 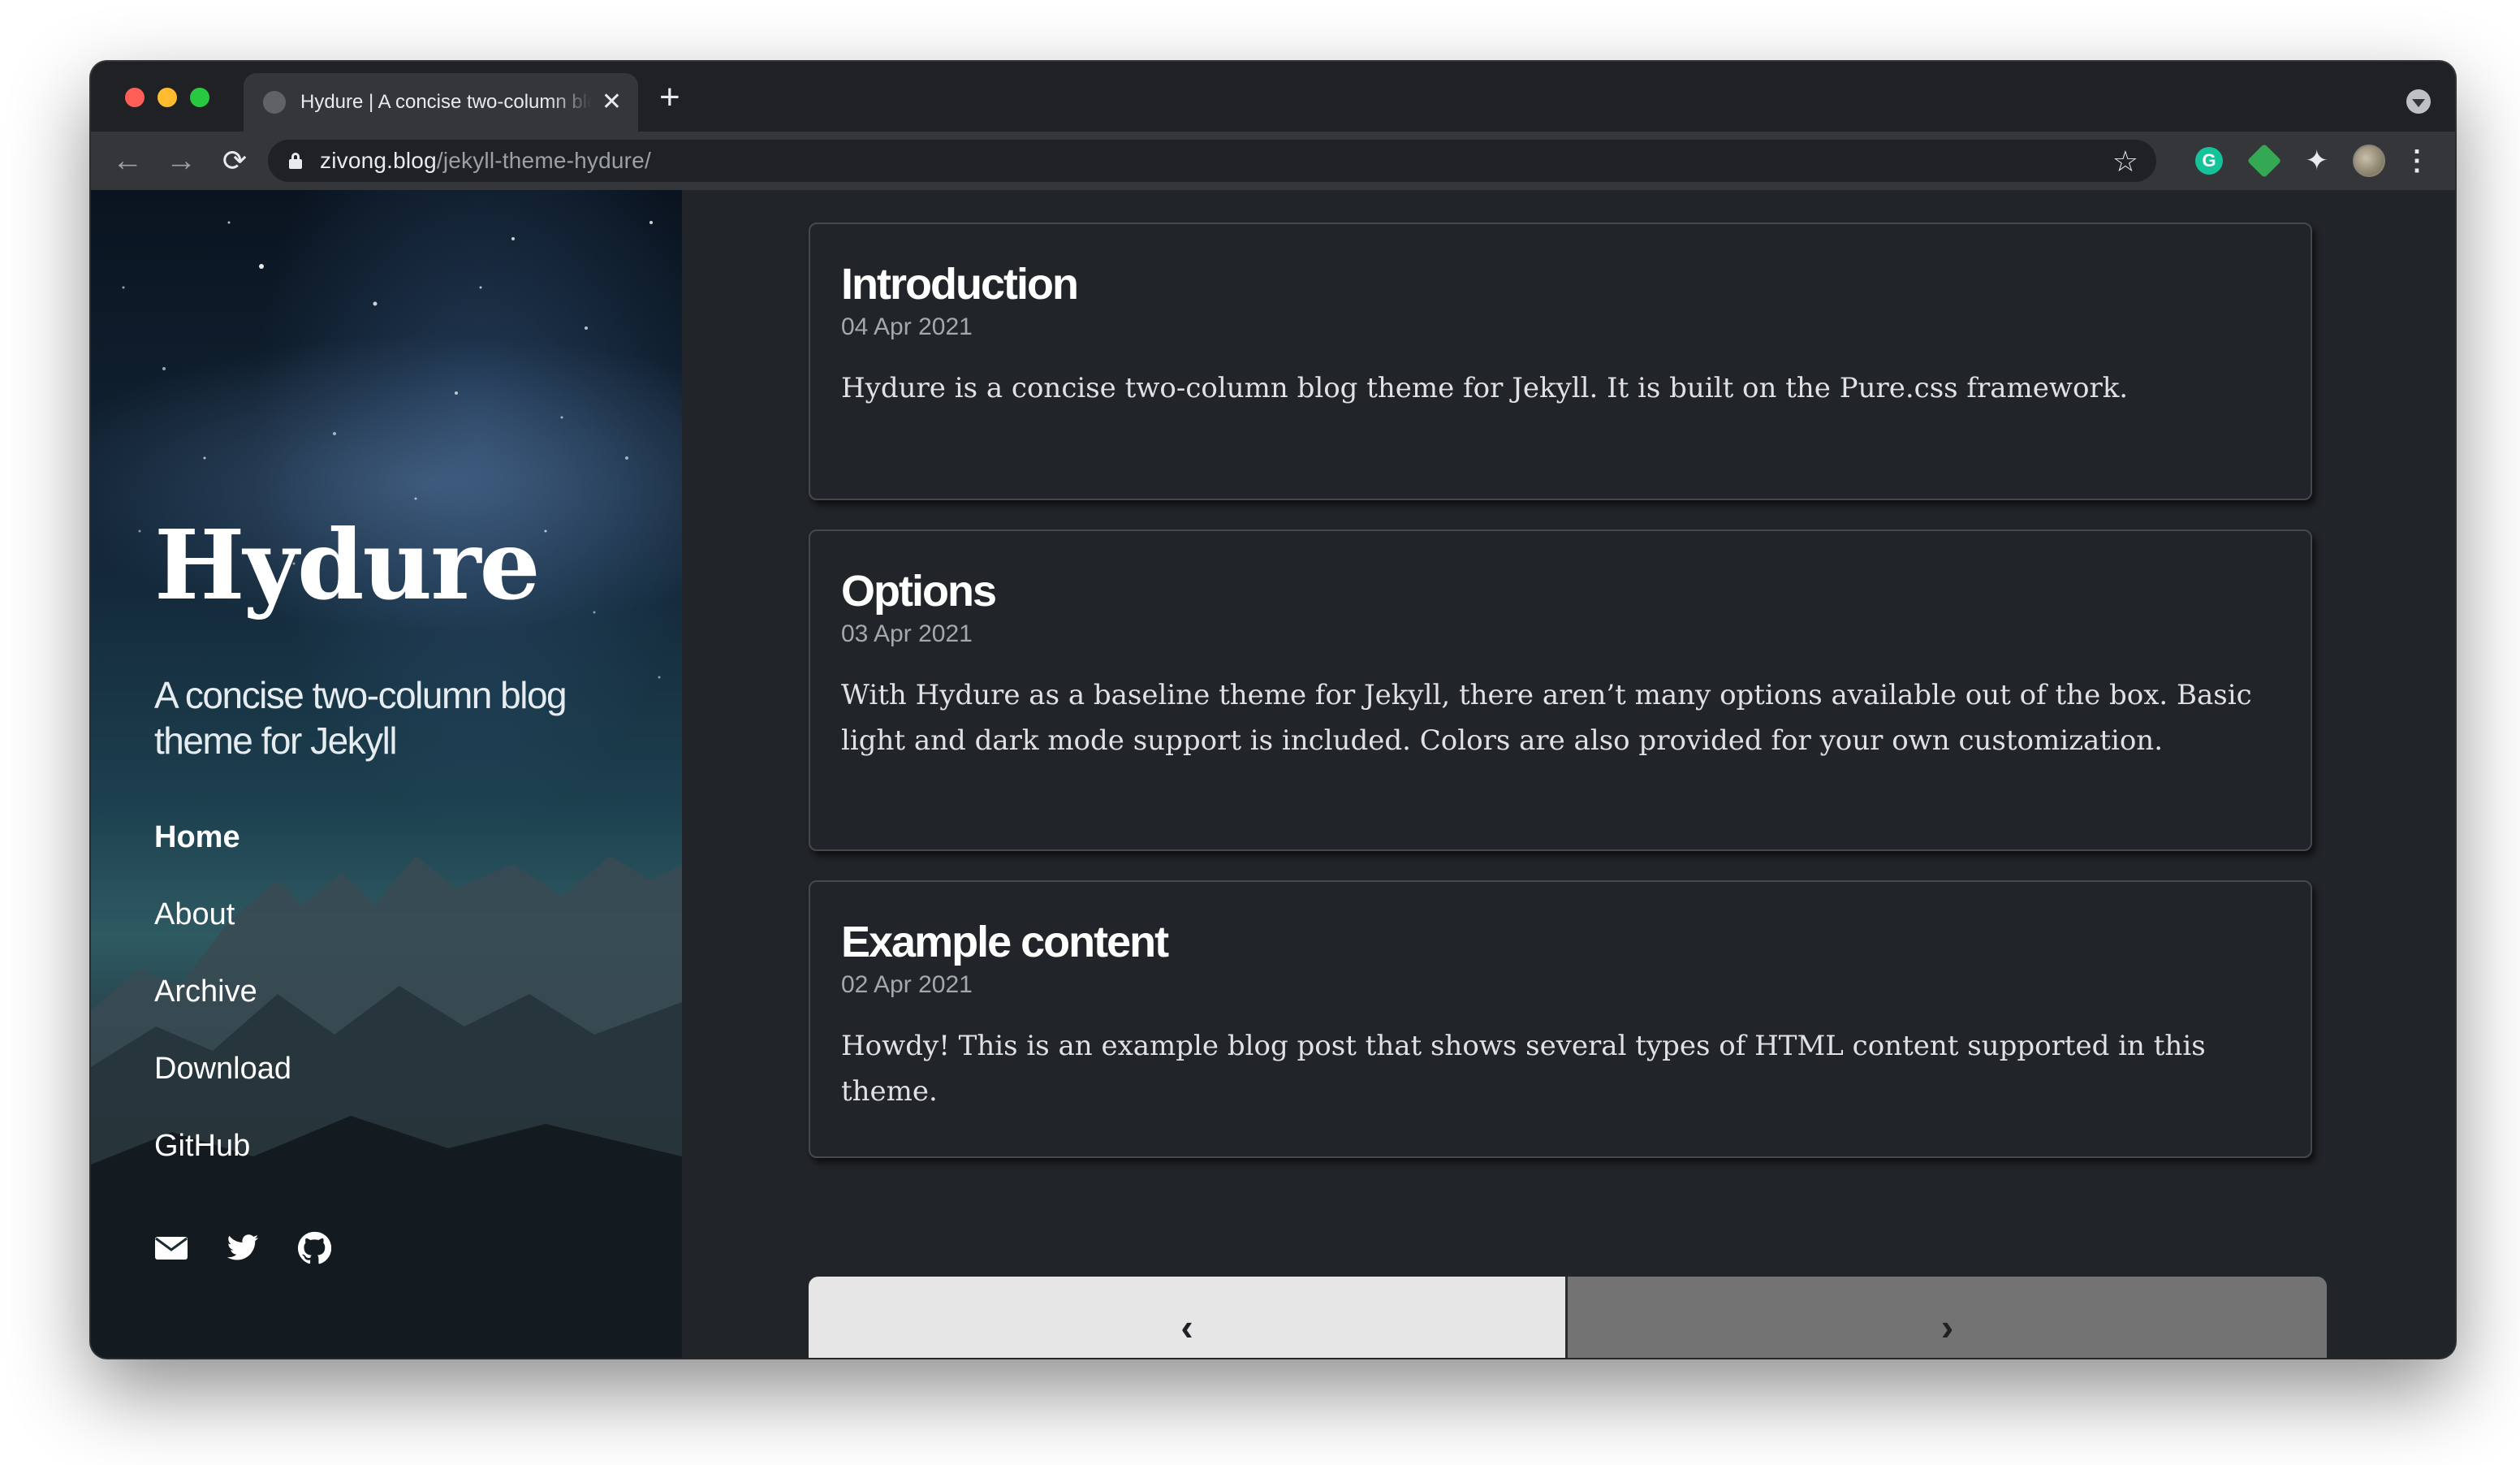 I want to click on url-path: /jekyll-theme-hydure/, so click(x=543, y=160).